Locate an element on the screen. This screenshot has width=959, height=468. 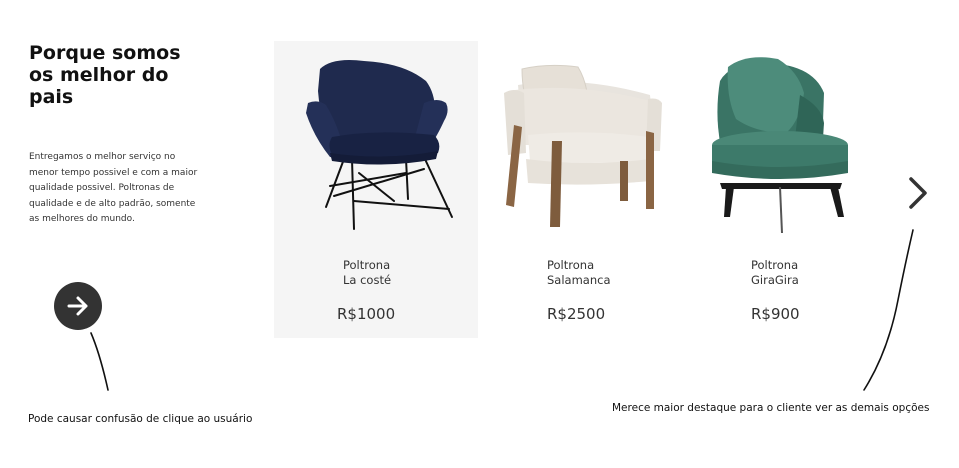
product-card-giragira: Poltrona GiraGira R$900 is located at coordinates (784, 189).